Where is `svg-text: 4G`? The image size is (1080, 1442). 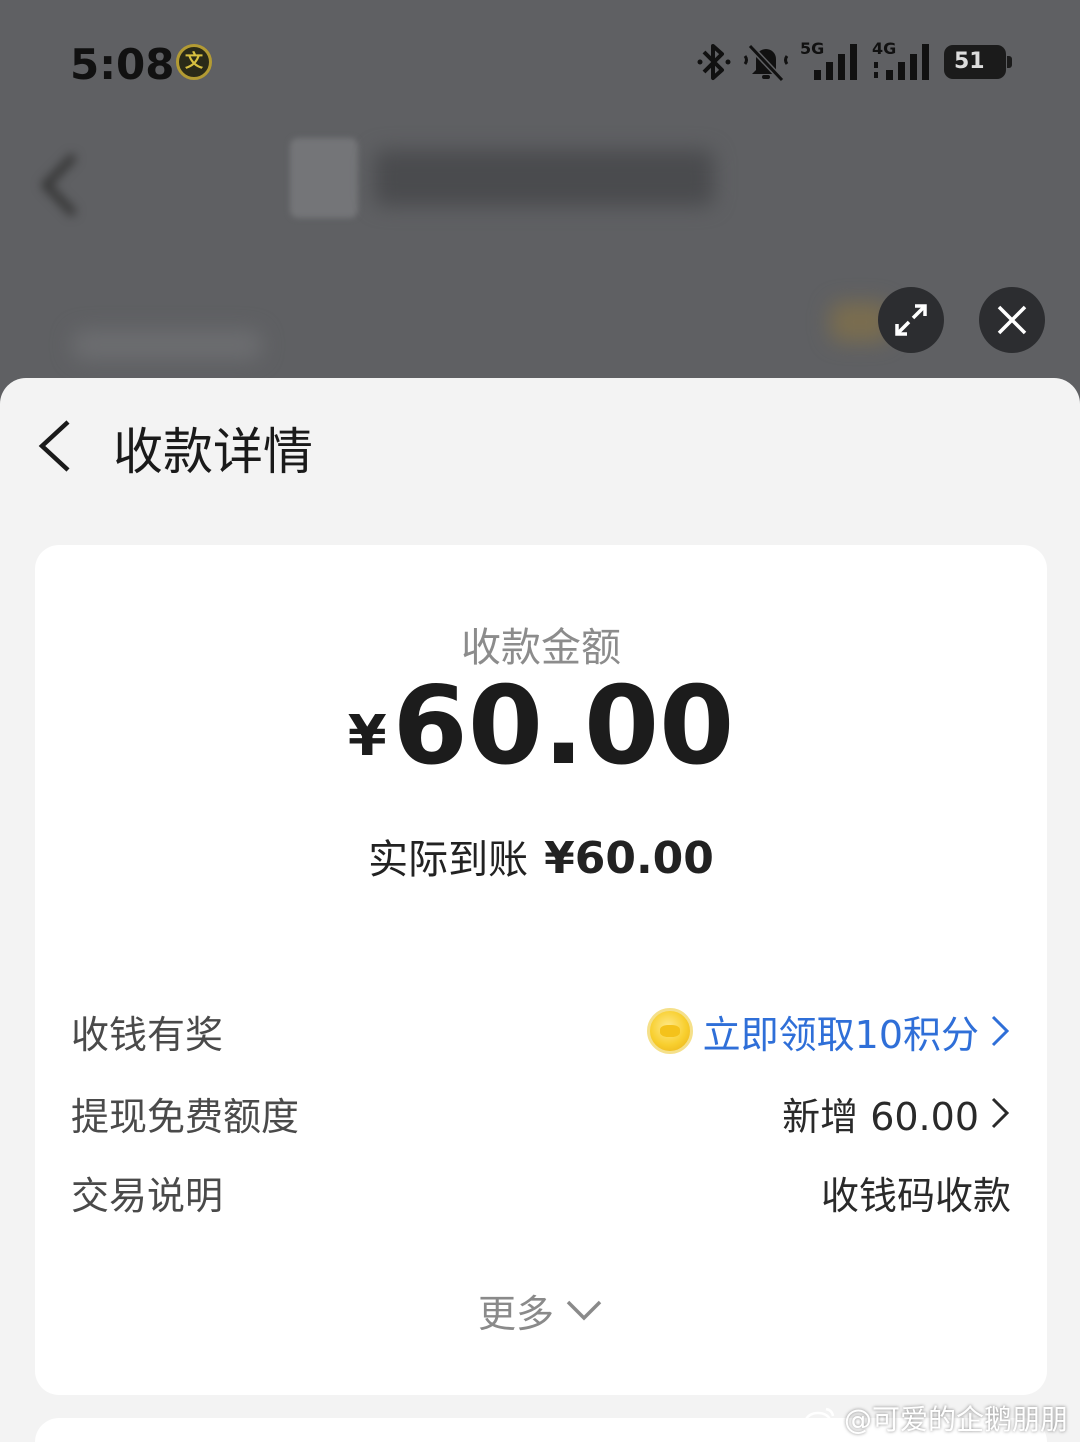
svg-text: 4G is located at coordinates (884, 49).